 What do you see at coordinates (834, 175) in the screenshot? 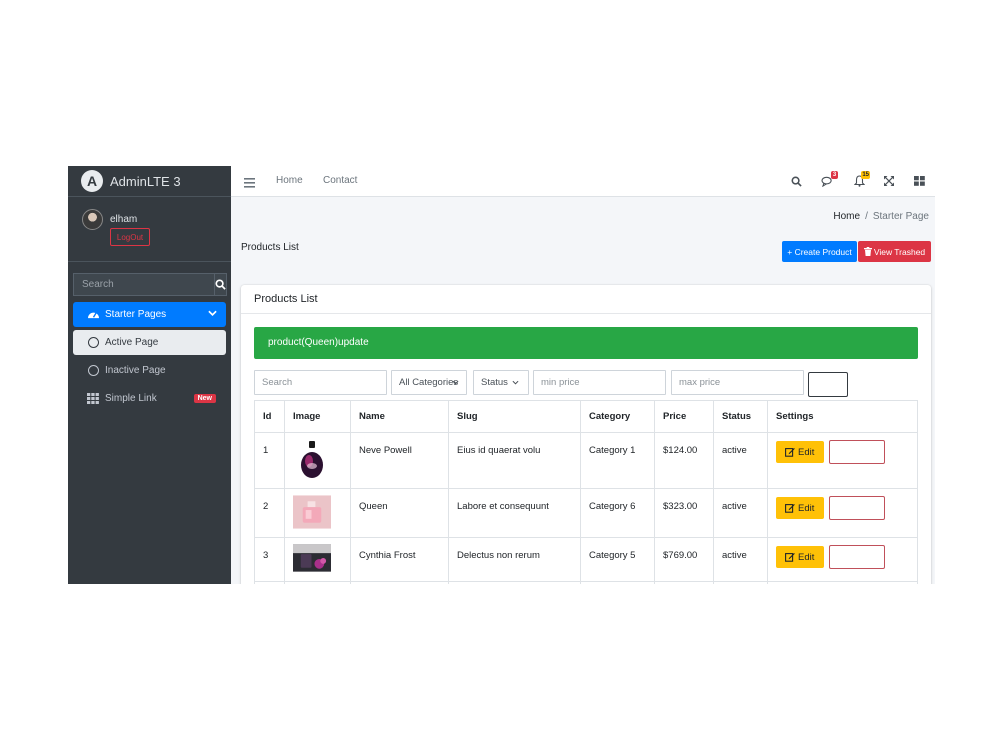
I see `messages-count-badge: 3` at bounding box center [834, 175].